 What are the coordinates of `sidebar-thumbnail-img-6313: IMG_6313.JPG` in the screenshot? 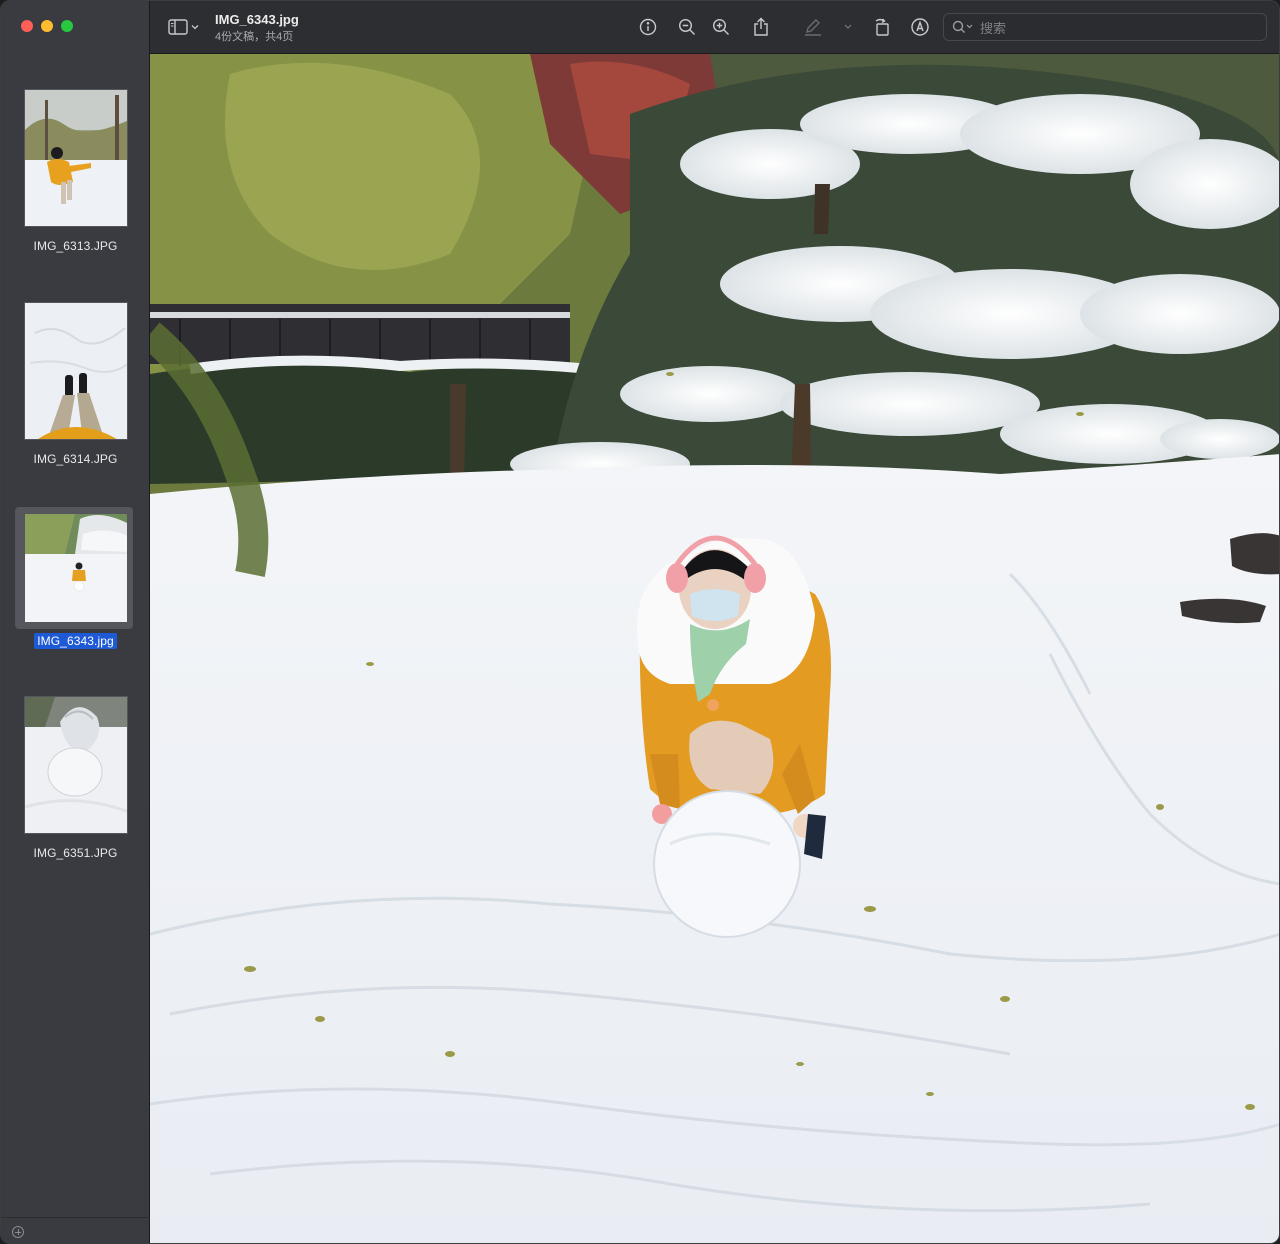 It's located at (75, 171).